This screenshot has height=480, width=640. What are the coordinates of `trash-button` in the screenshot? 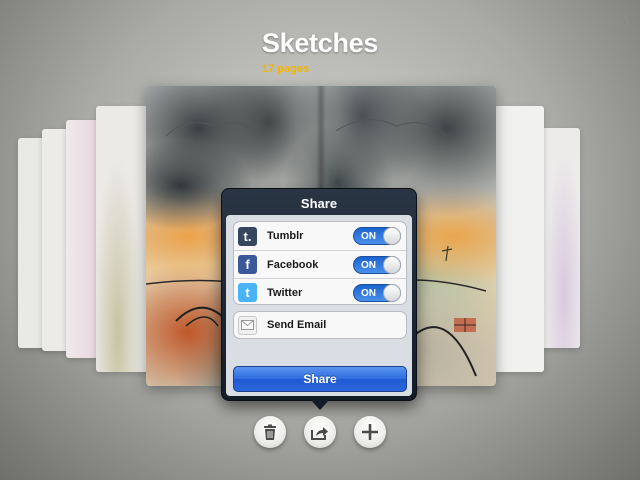 It's located at (270, 432).